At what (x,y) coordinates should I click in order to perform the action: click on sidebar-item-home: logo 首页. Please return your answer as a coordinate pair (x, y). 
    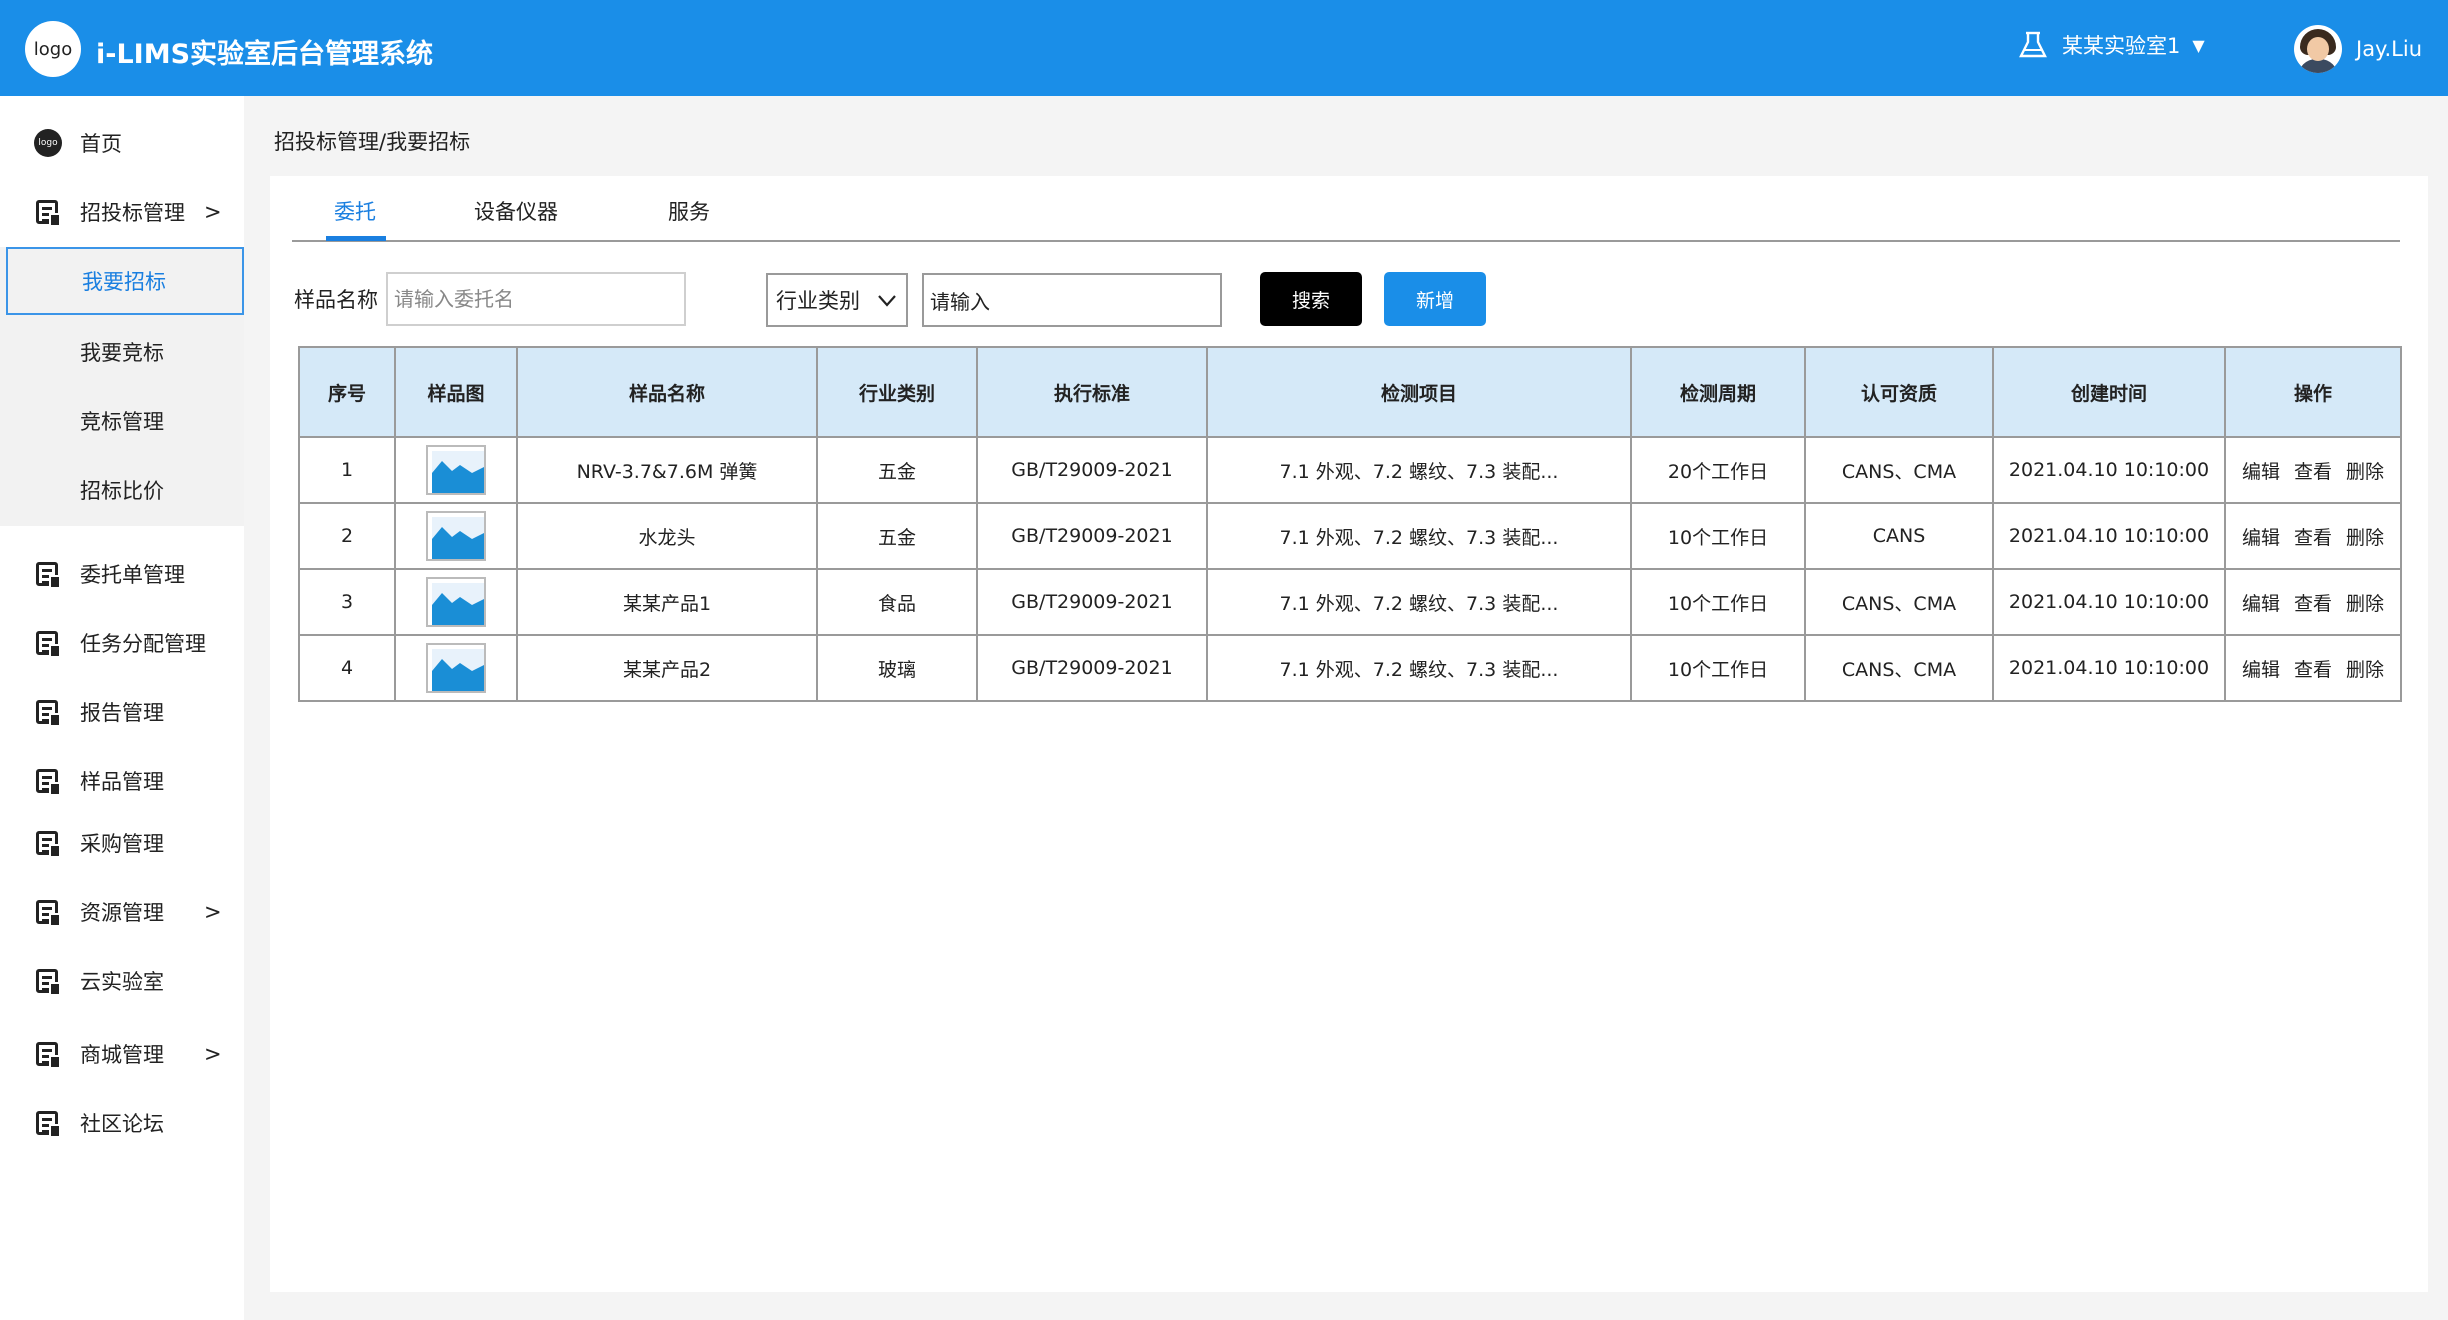
    Looking at the image, I should click on (122, 143).